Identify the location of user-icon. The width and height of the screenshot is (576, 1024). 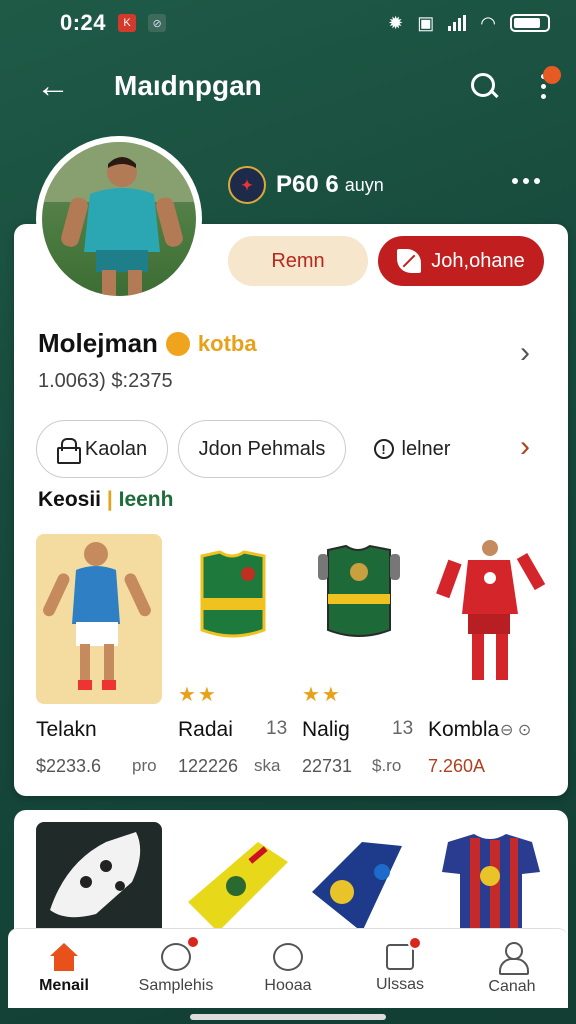
(513, 958).